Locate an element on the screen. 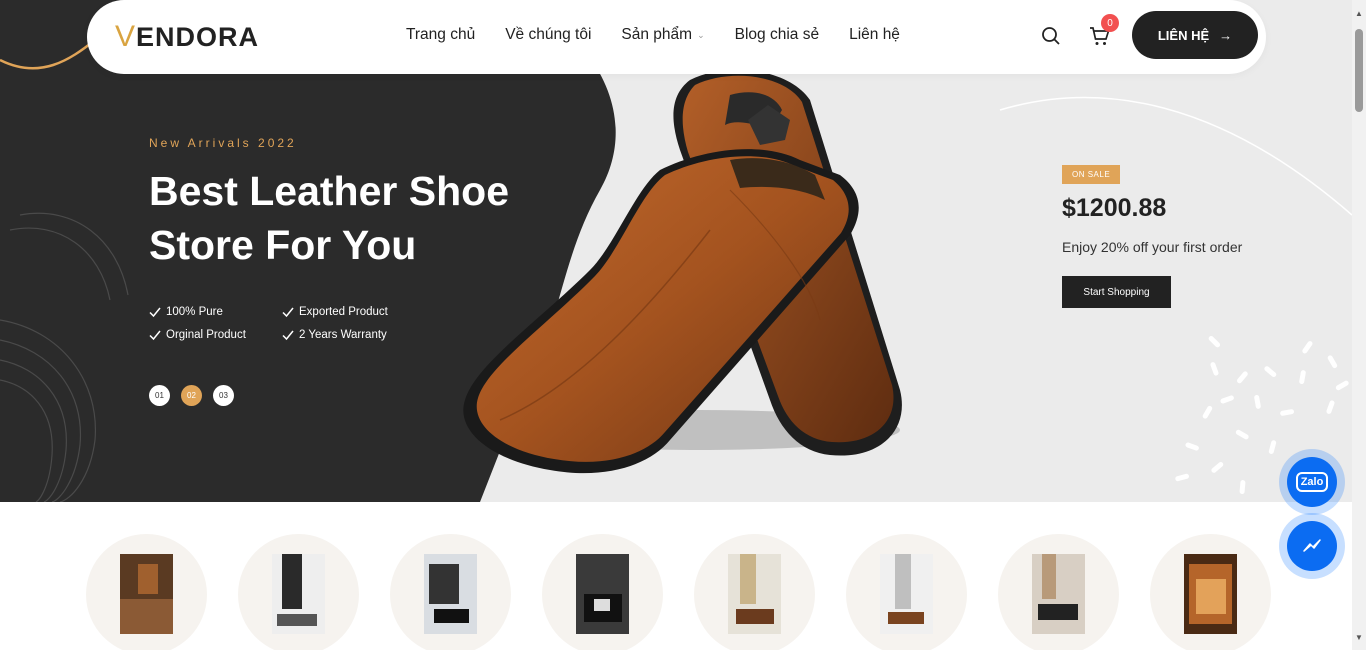 This screenshot has height=650, width=1366. feature-item: 2 Years Warranty is located at coordinates (348, 334).